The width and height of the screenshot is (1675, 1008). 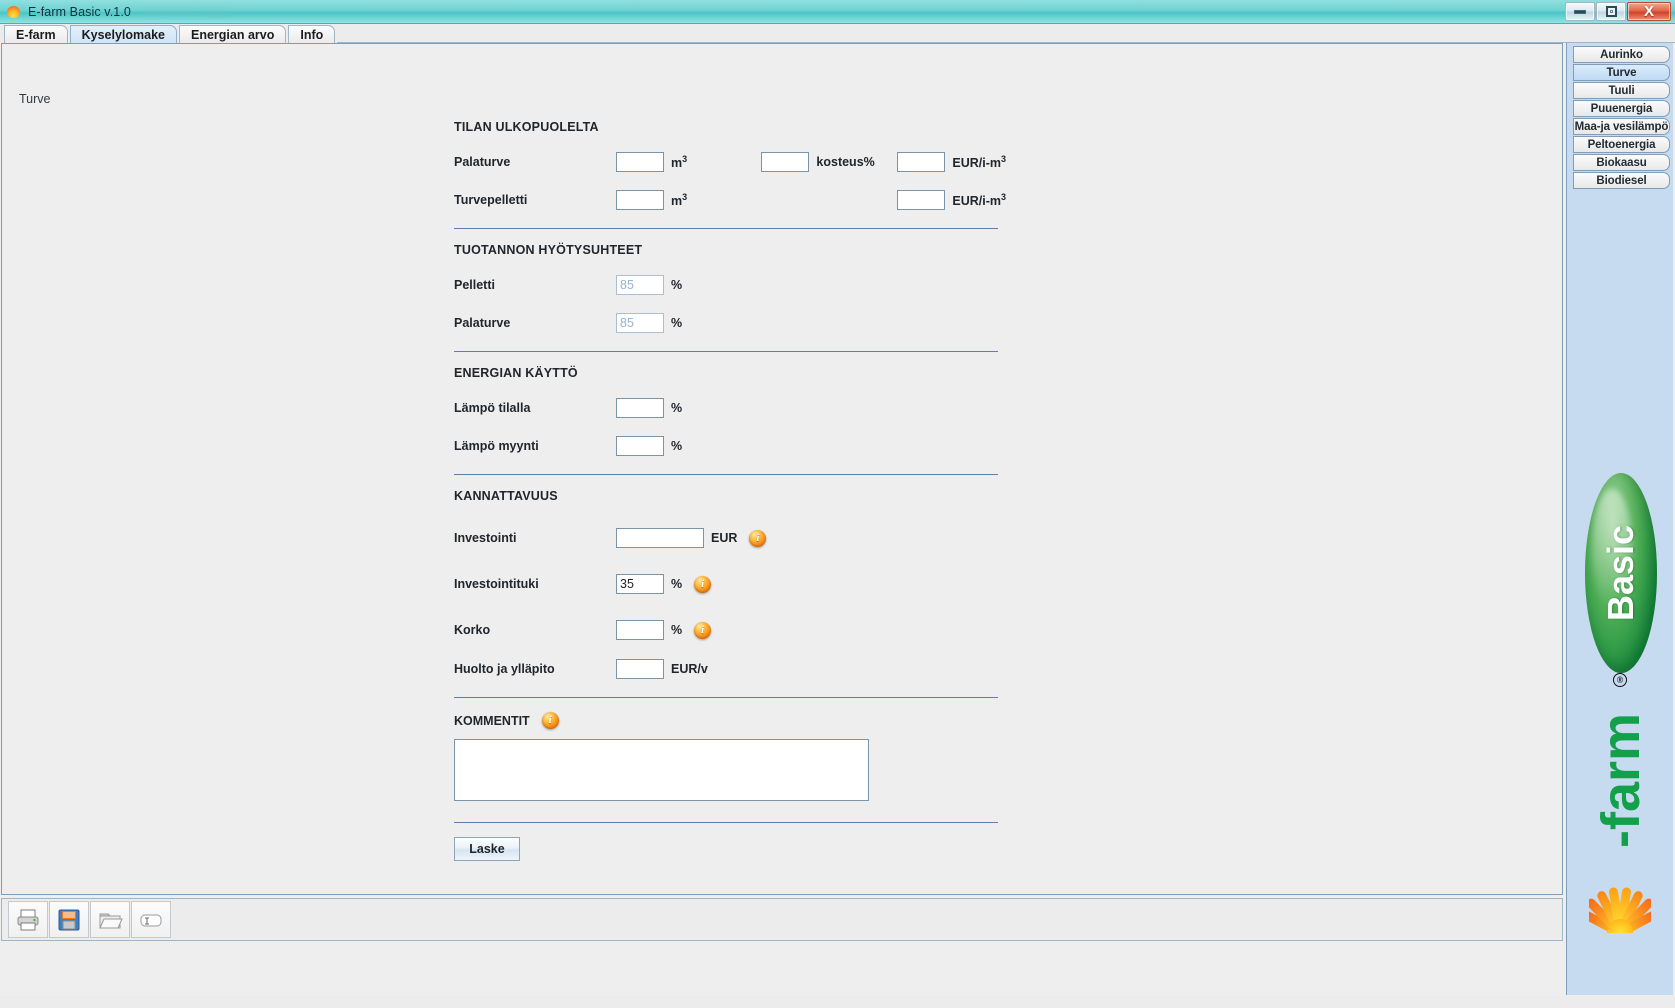 I want to click on row-investointituki: Investointituki % i, so click(x=726, y=584).